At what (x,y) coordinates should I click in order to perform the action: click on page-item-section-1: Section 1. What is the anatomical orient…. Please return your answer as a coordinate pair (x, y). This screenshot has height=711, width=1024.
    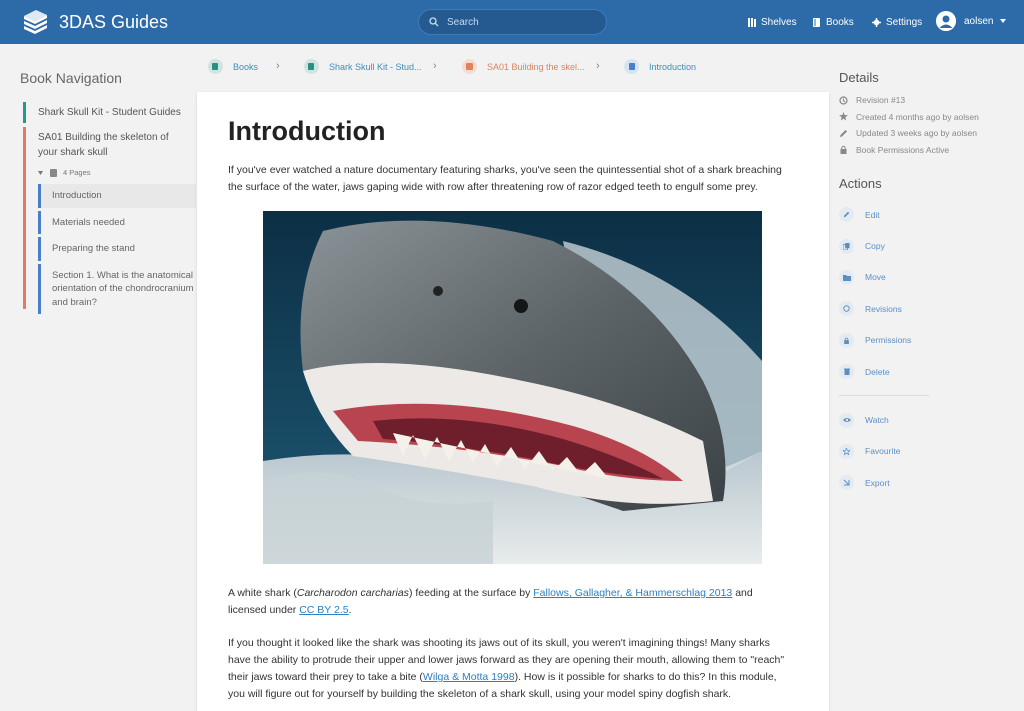
    Looking at the image, I should click on (117, 288).